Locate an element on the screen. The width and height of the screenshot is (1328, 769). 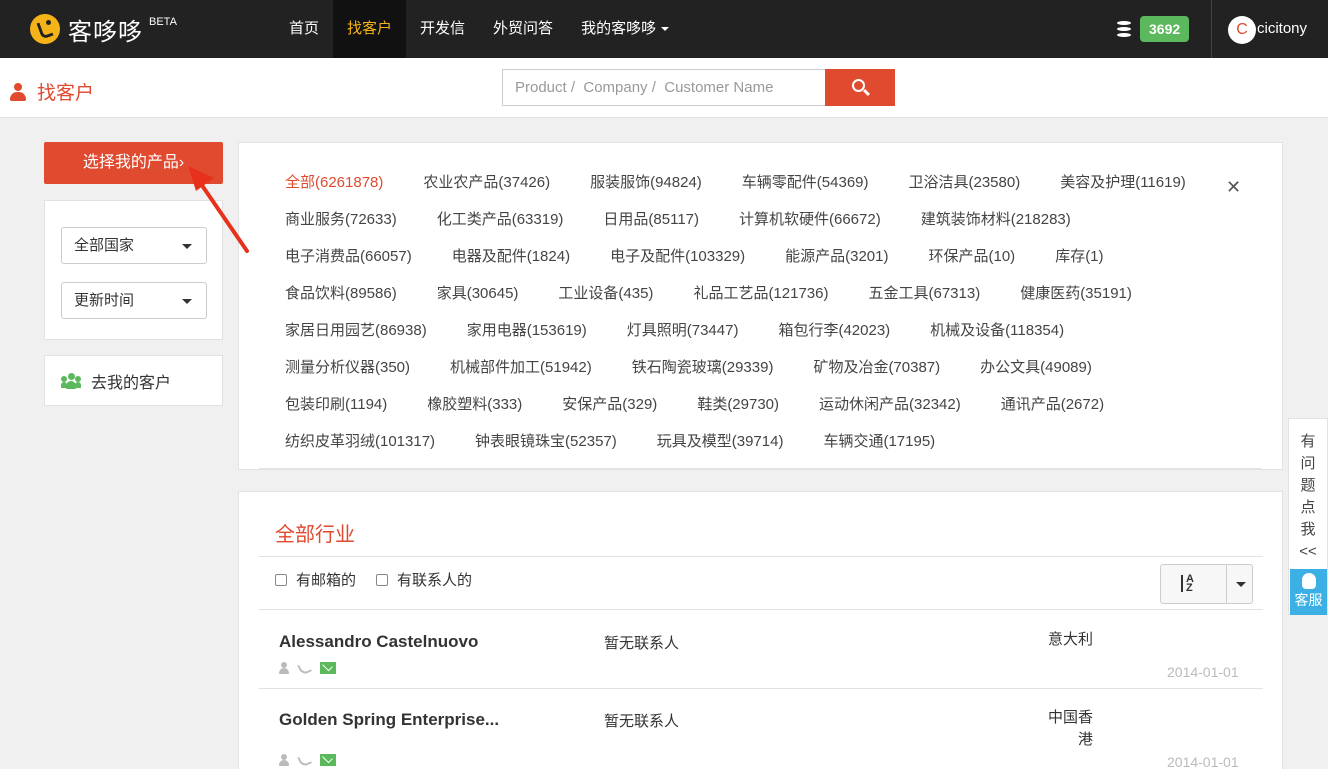
category-all: 全部(6261878) is located at coordinates (334, 181).